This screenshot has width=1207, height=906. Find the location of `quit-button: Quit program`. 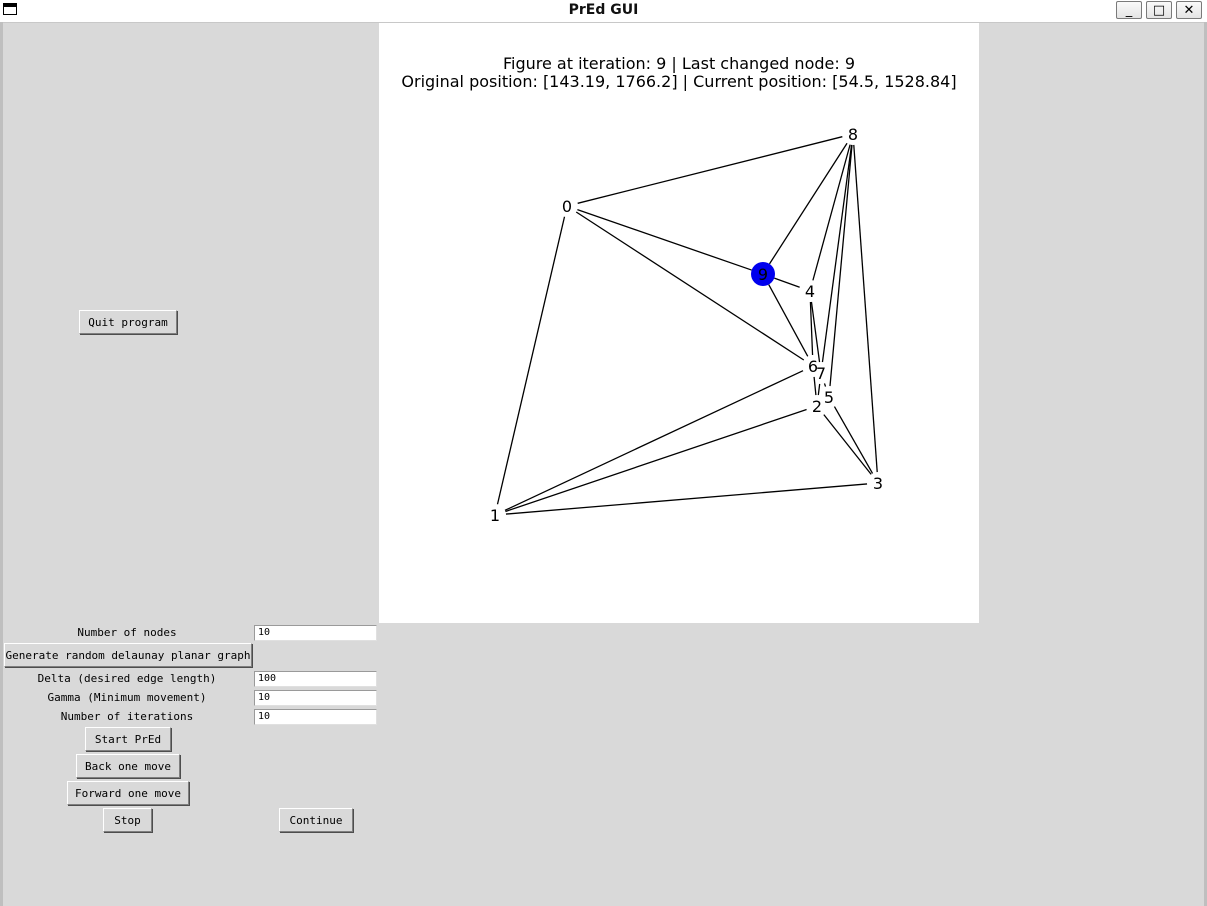

quit-button: Quit program is located at coordinates (128, 322).